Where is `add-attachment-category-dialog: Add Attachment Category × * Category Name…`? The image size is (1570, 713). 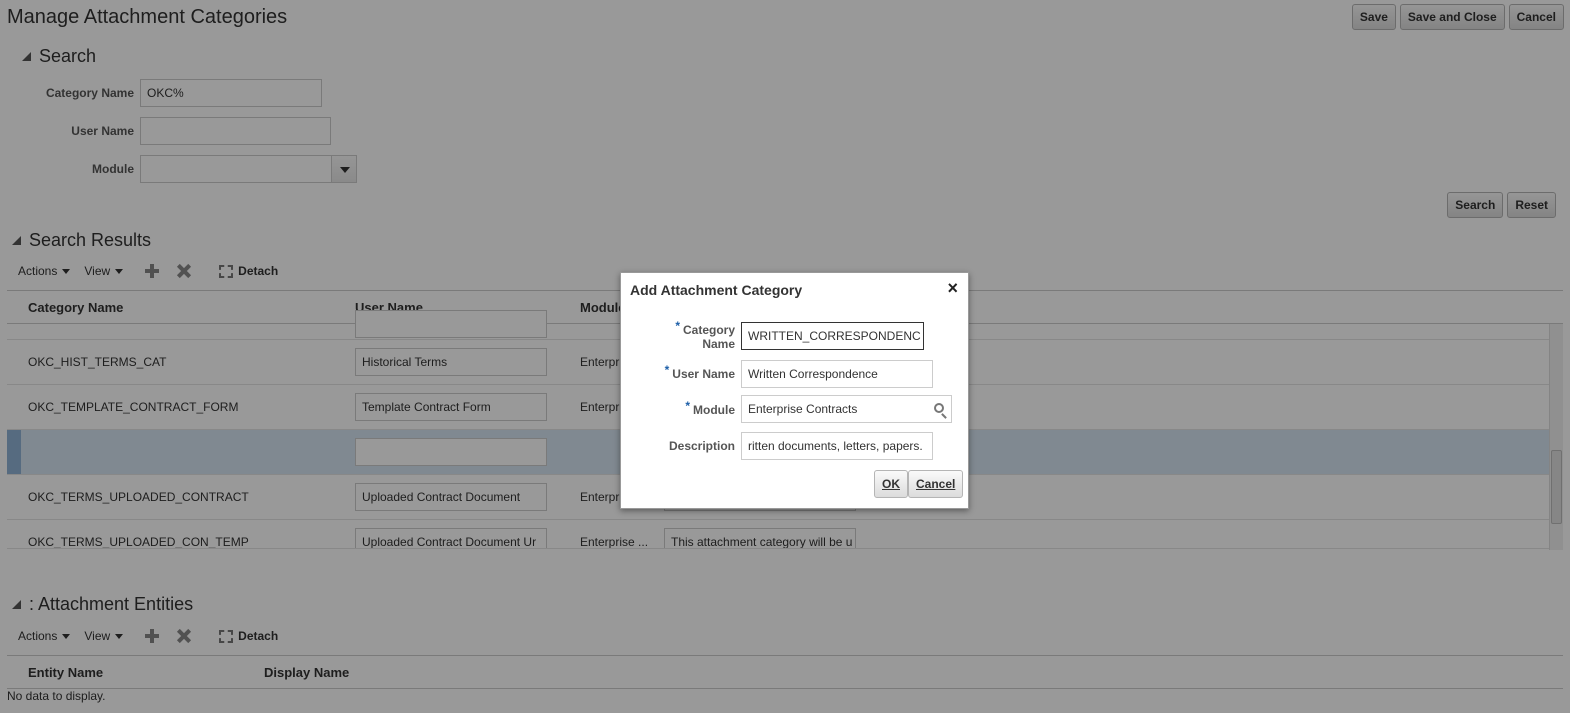
add-attachment-category-dialog: Add Attachment Category × * Category Name… is located at coordinates (794, 390).